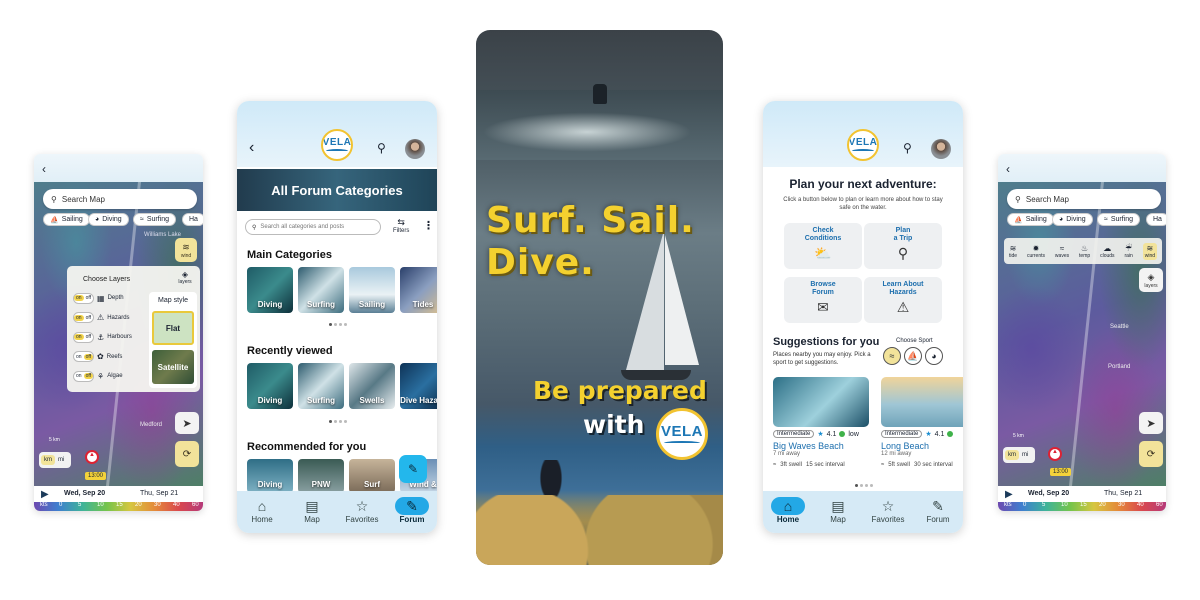 This screenshot has height=600, width=1200. I want to click on scale-tick: 0, so click(61, 505).